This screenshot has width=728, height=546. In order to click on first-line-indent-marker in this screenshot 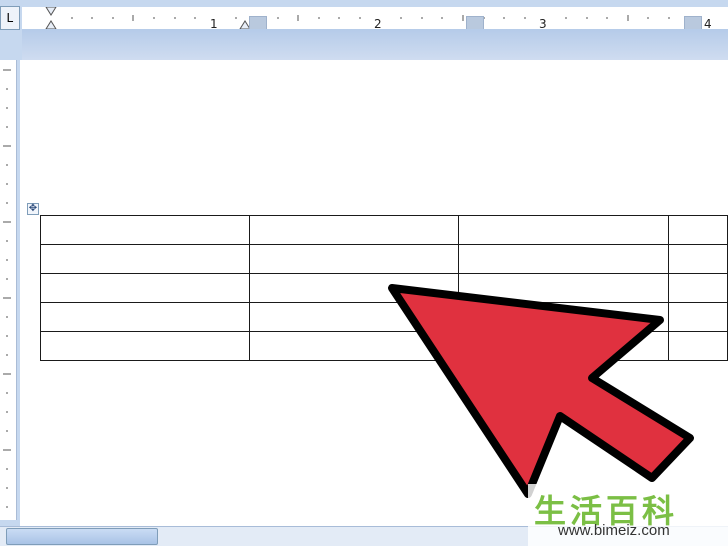, I will do `click(51, 11)`.